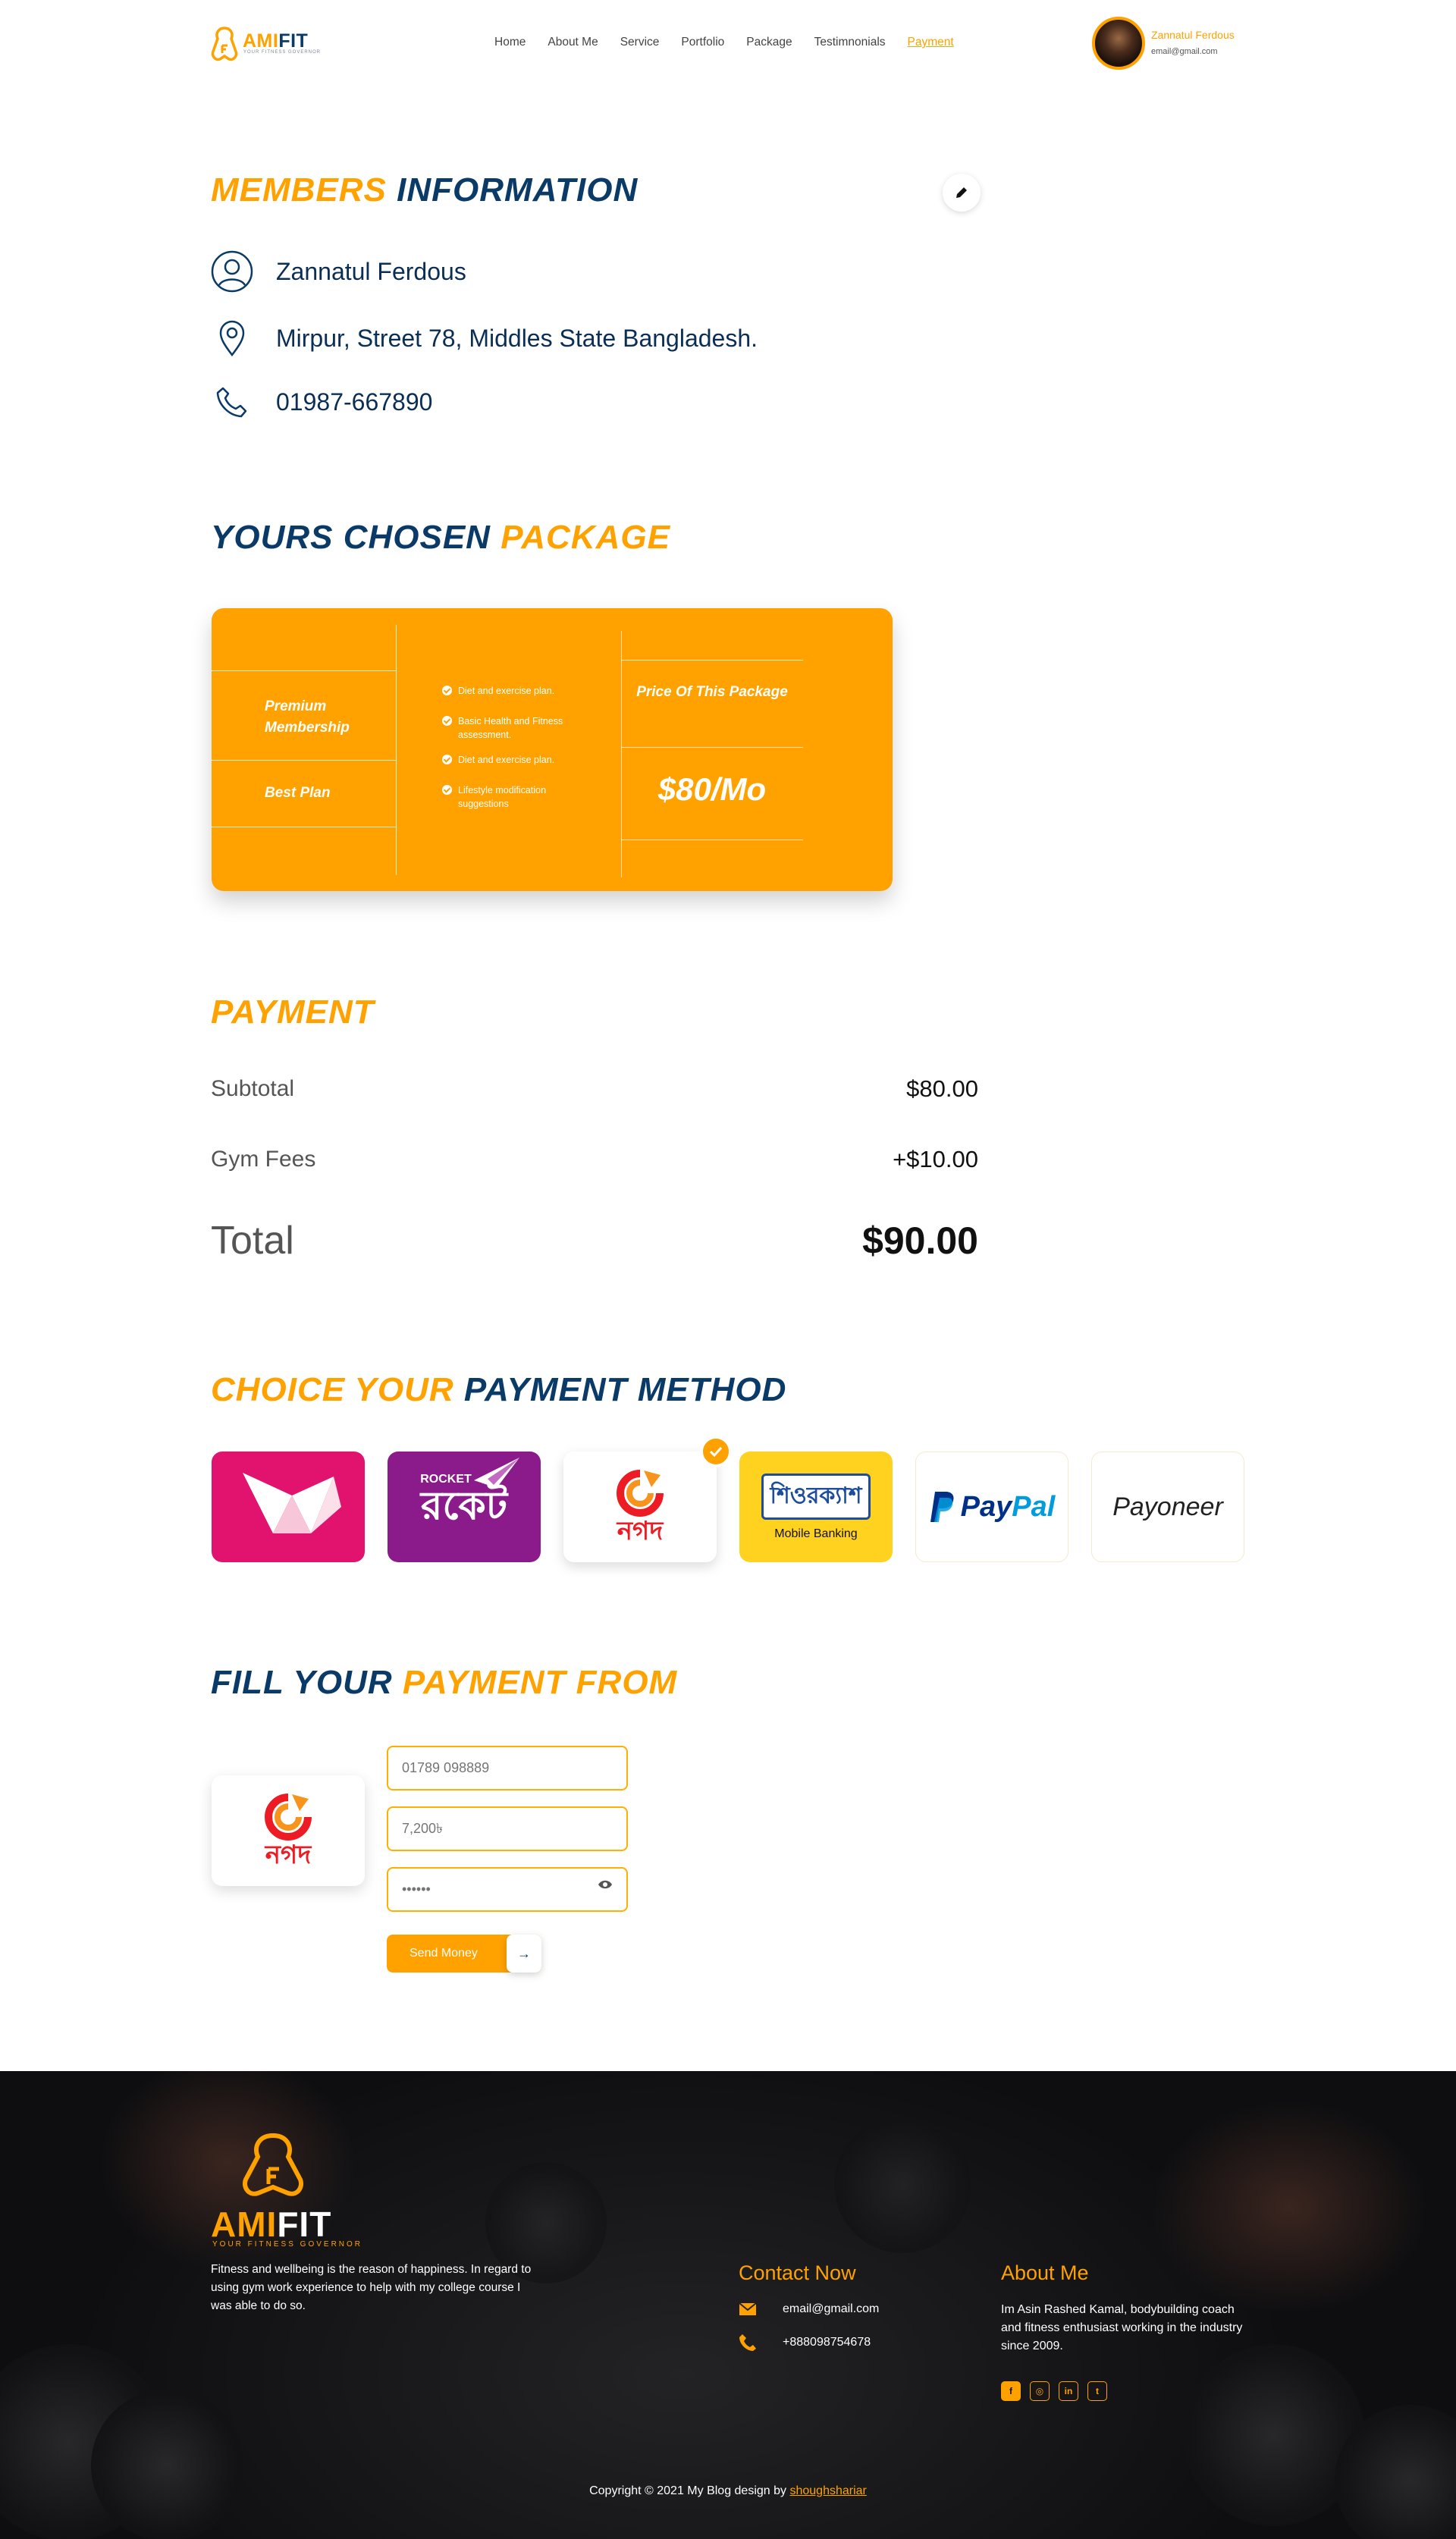 The height and width of the screenshot is (2539, 1456). I want to click on package-plan-label: Best Plan, so click(298, 793).